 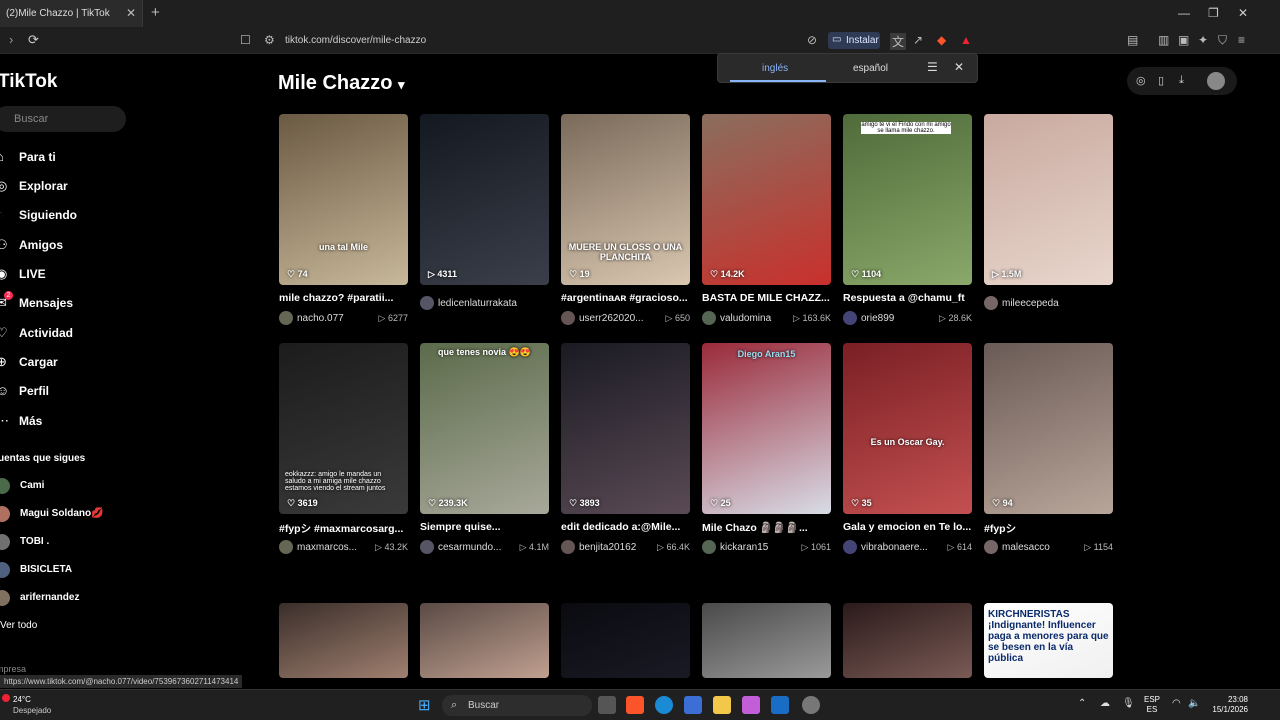 What do you see at coordinates (1241, 40) in the screenshot?
I see `menu-icon: ≡` at bounding box center [1241, 40].